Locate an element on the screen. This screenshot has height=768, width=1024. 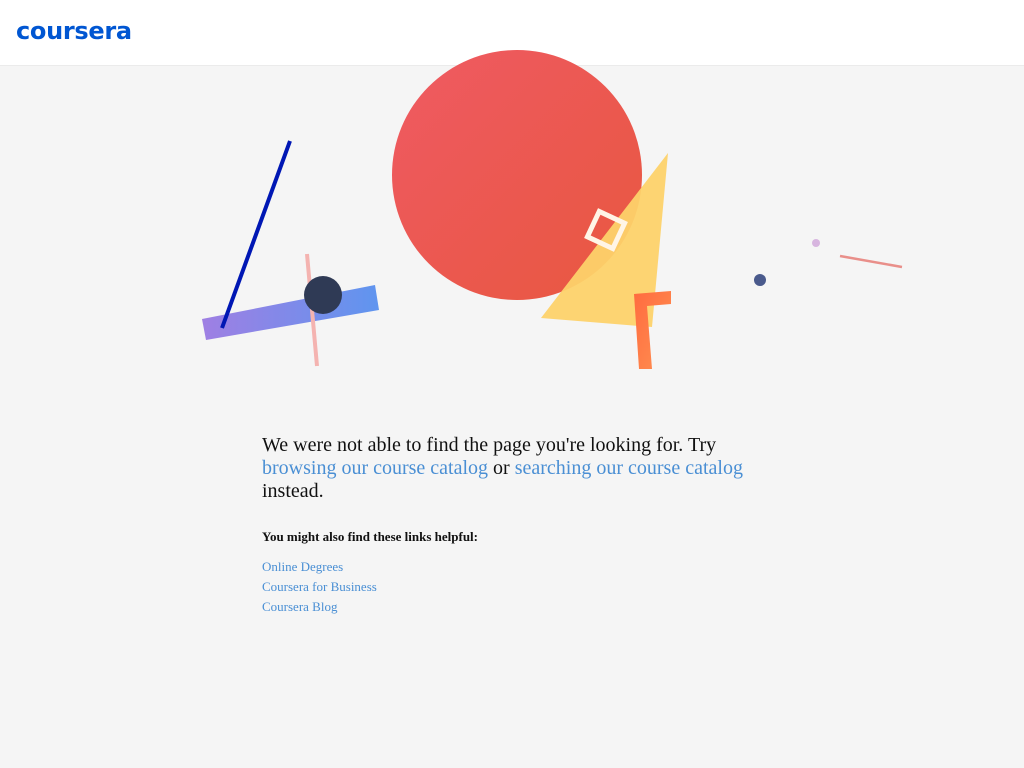
list-item: Coursera for Business is located at coordinates (512, 587).